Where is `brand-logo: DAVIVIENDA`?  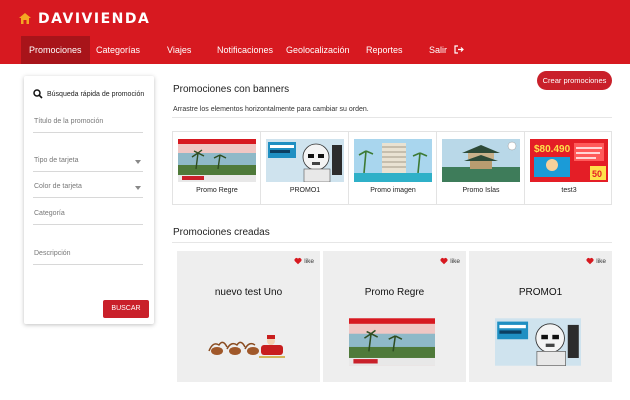
brand-logo: DAVIVIENDA is located at coordinates (84, 19).